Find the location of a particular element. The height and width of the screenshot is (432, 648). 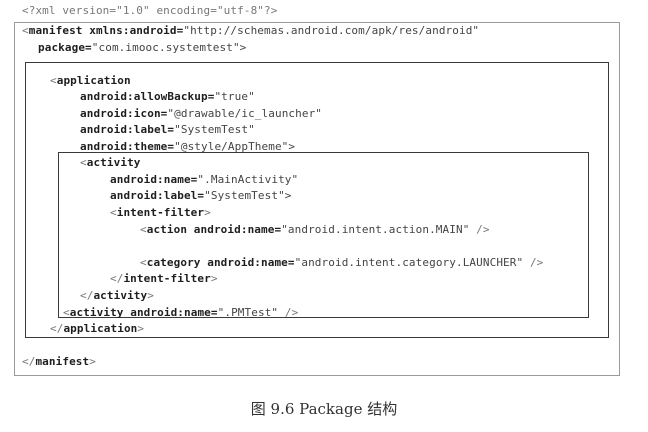

intent-filter-open-line: <intent-filter> is located at coordinates (160, 212).